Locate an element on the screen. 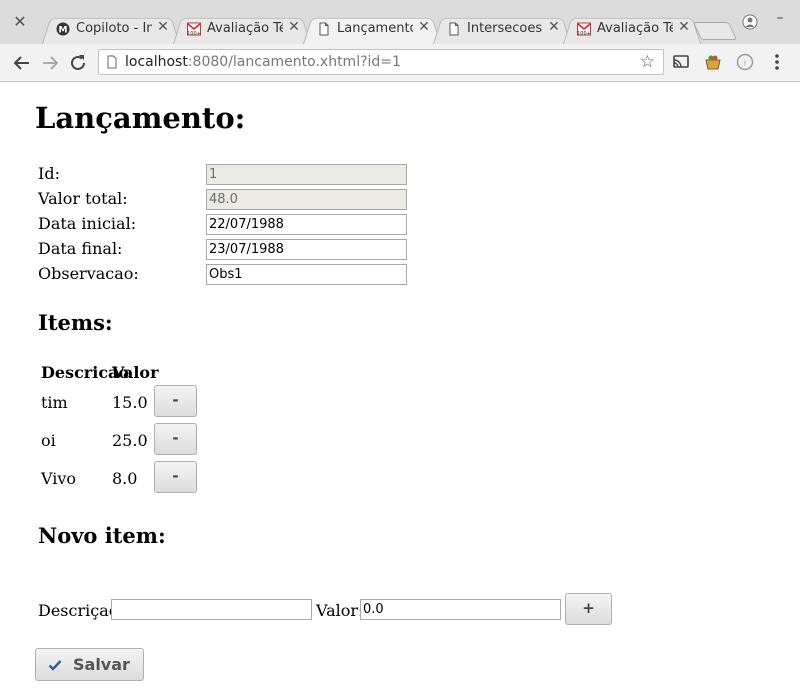 Image resolution: width=800 pixels, height=695 pixels. extension-circle-icon: i is located at coordinates (745, 62).